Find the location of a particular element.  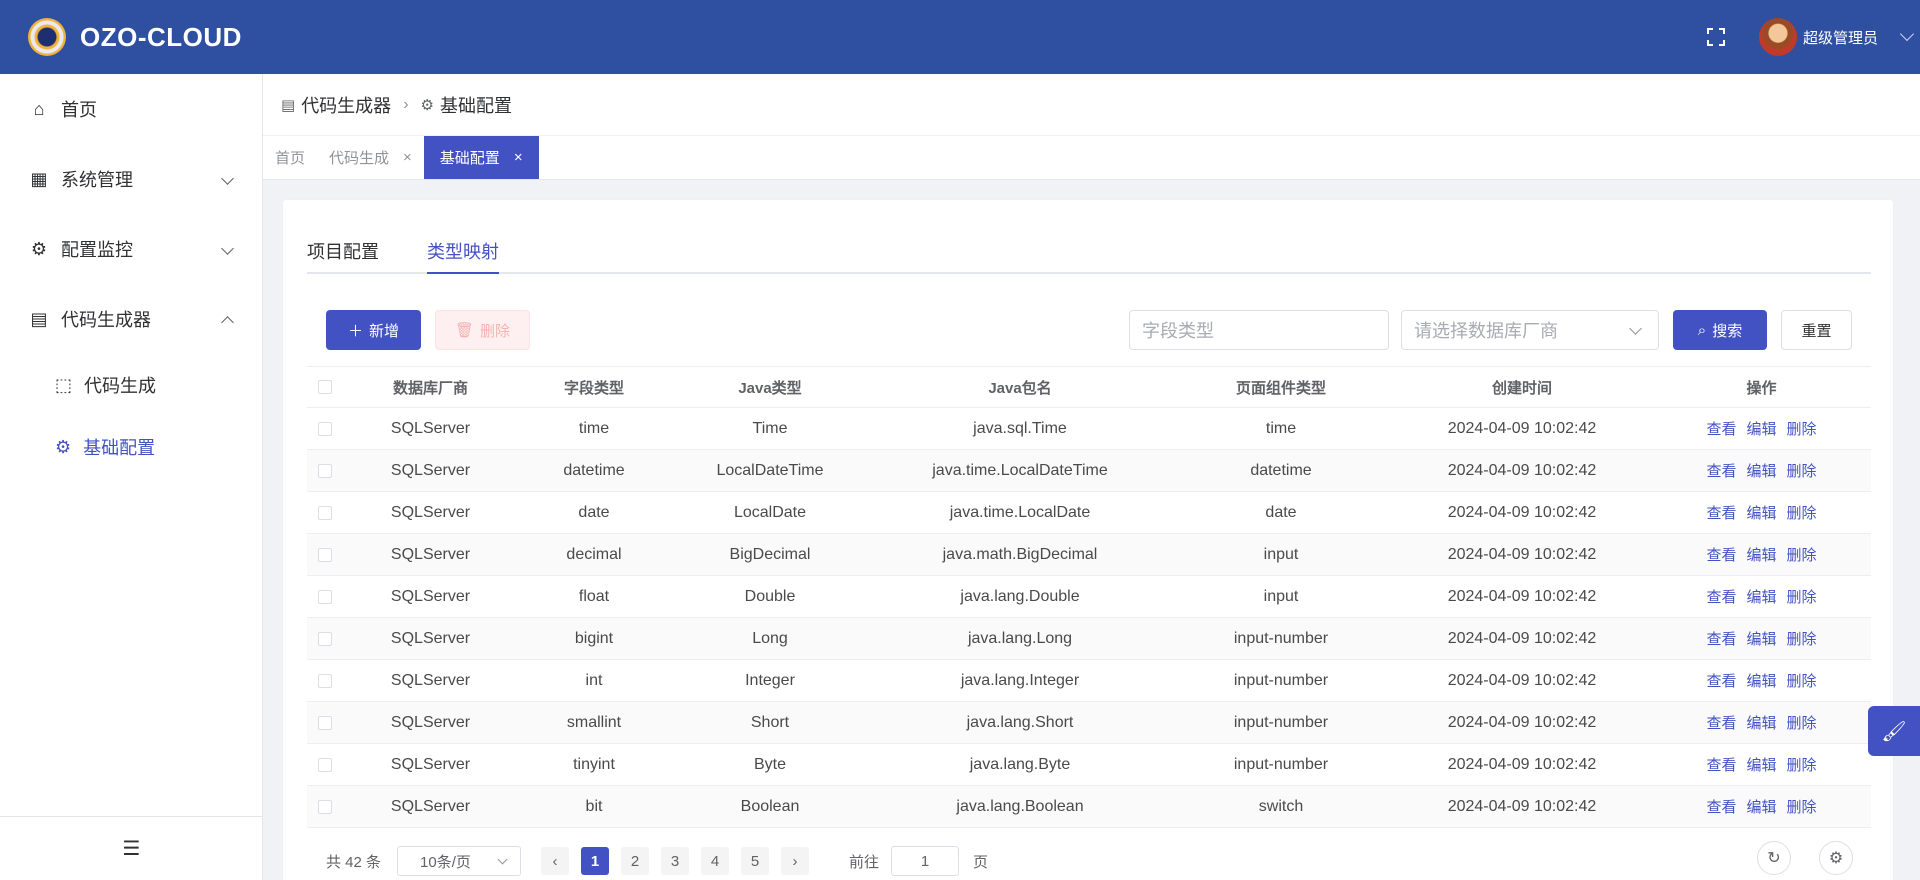

goto-page-input: 1 is located at coordinates (925, 861).